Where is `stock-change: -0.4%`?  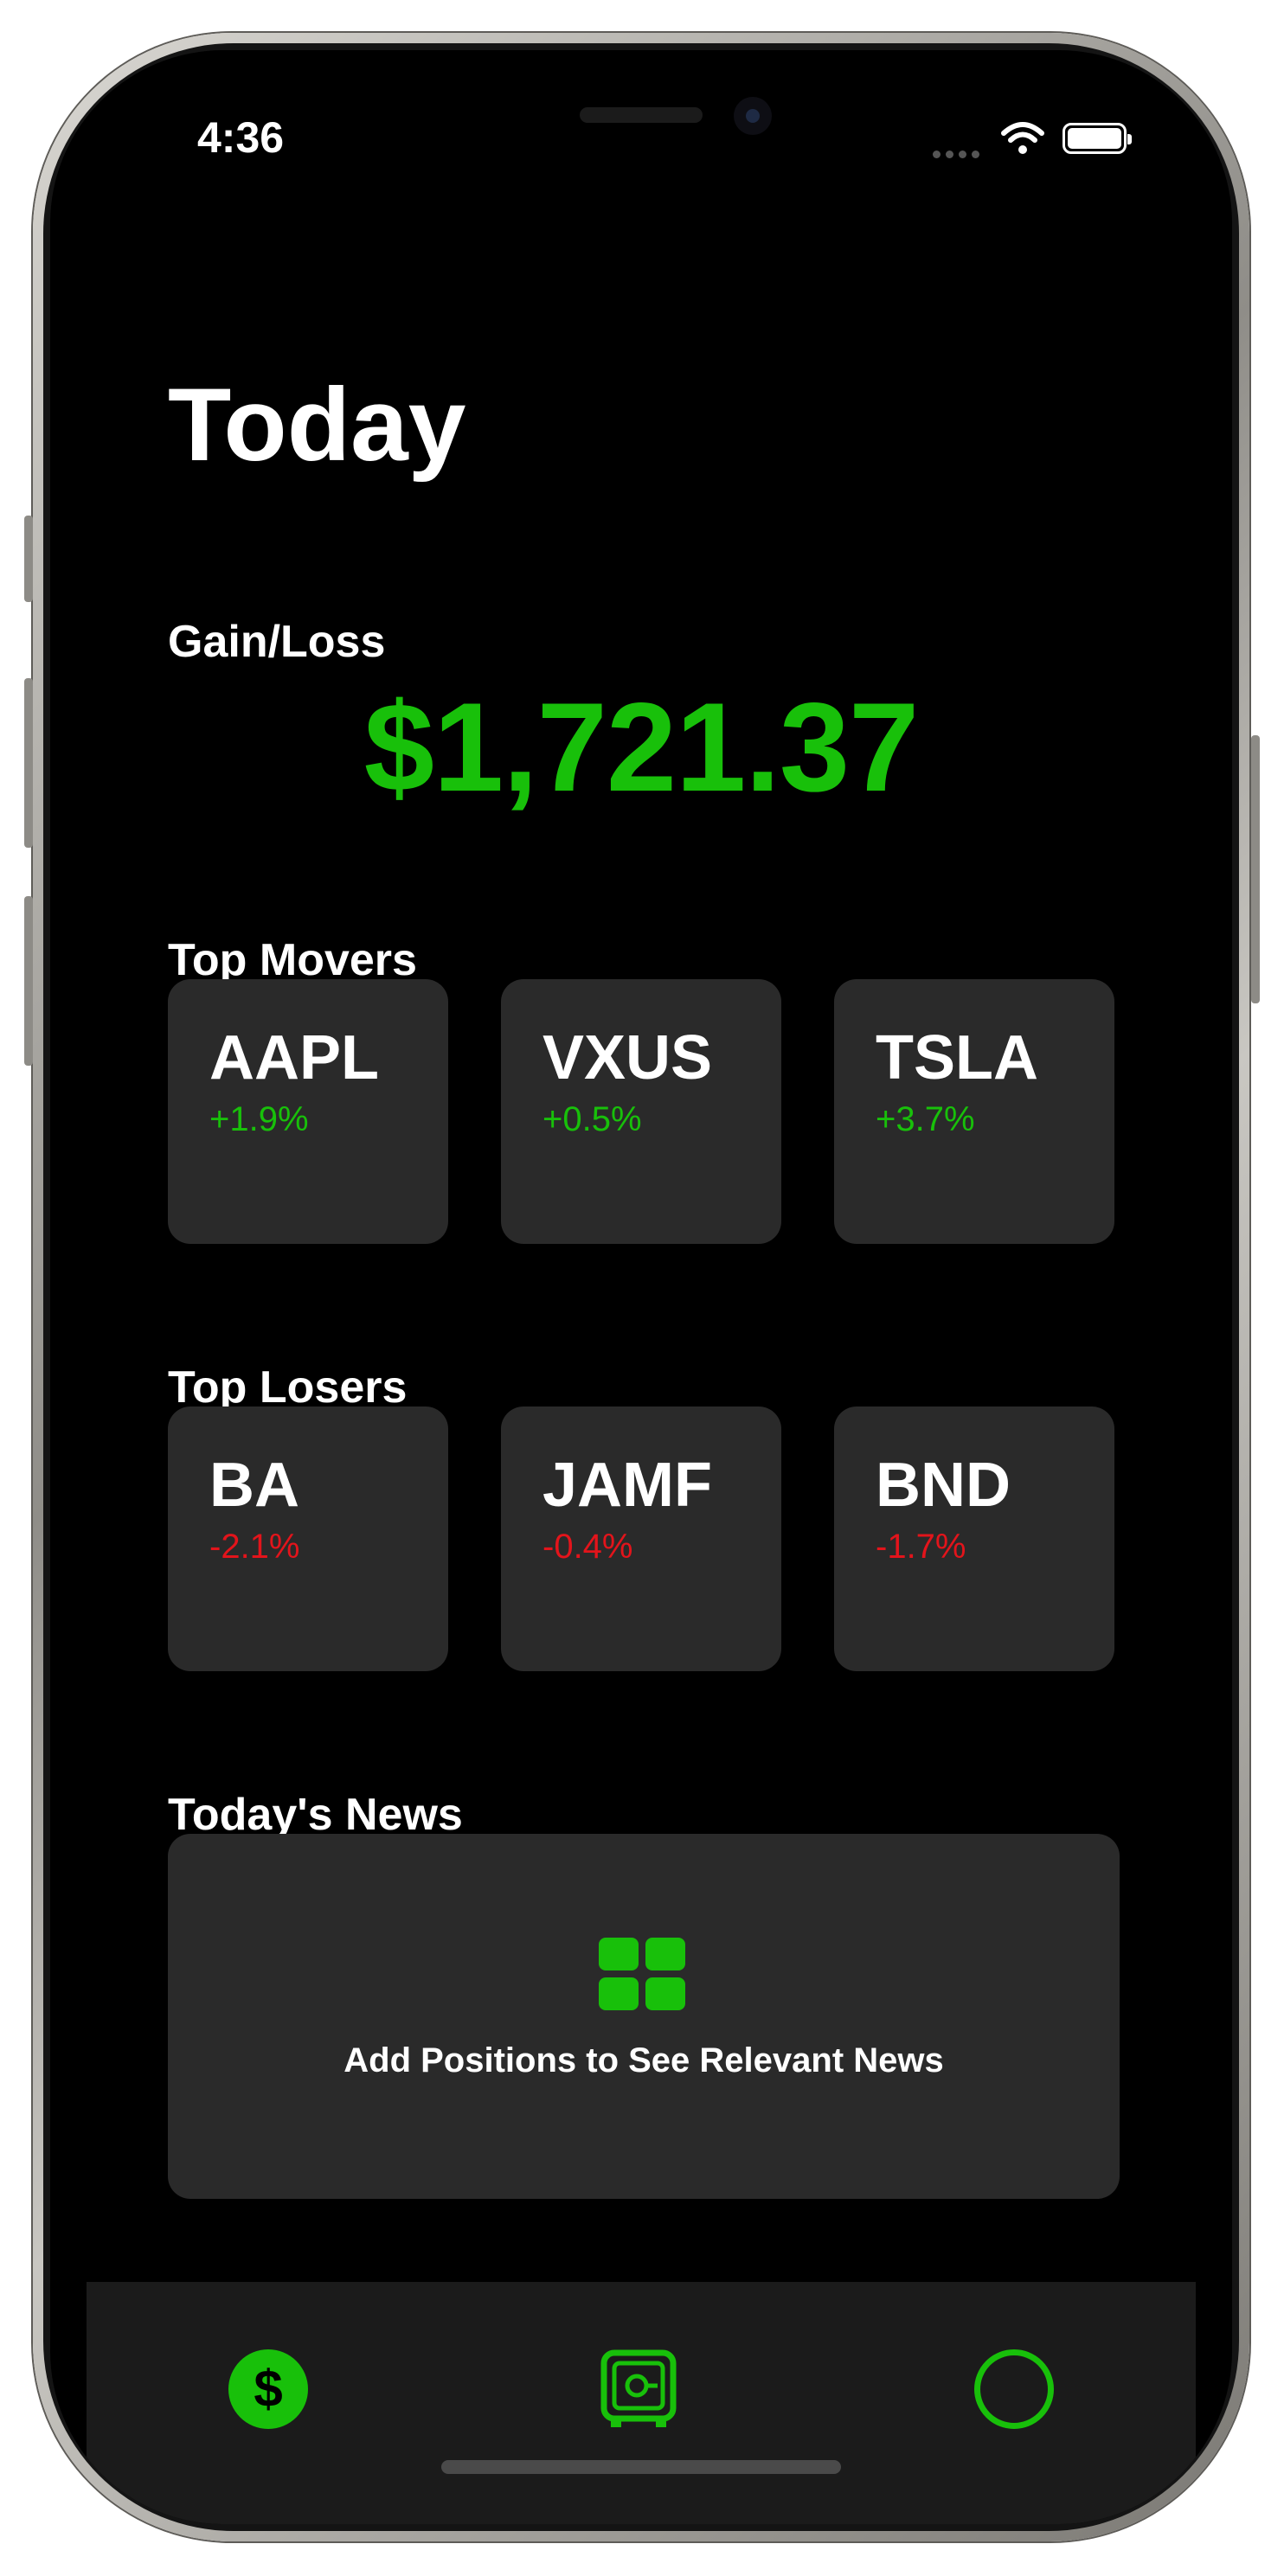 stock-change: -0.4% is located at coordinates (587, 1547).